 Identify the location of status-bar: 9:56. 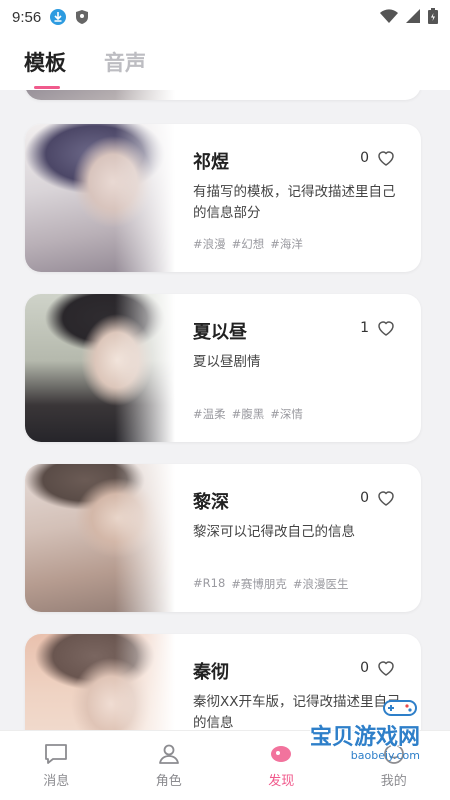
(225, 17).